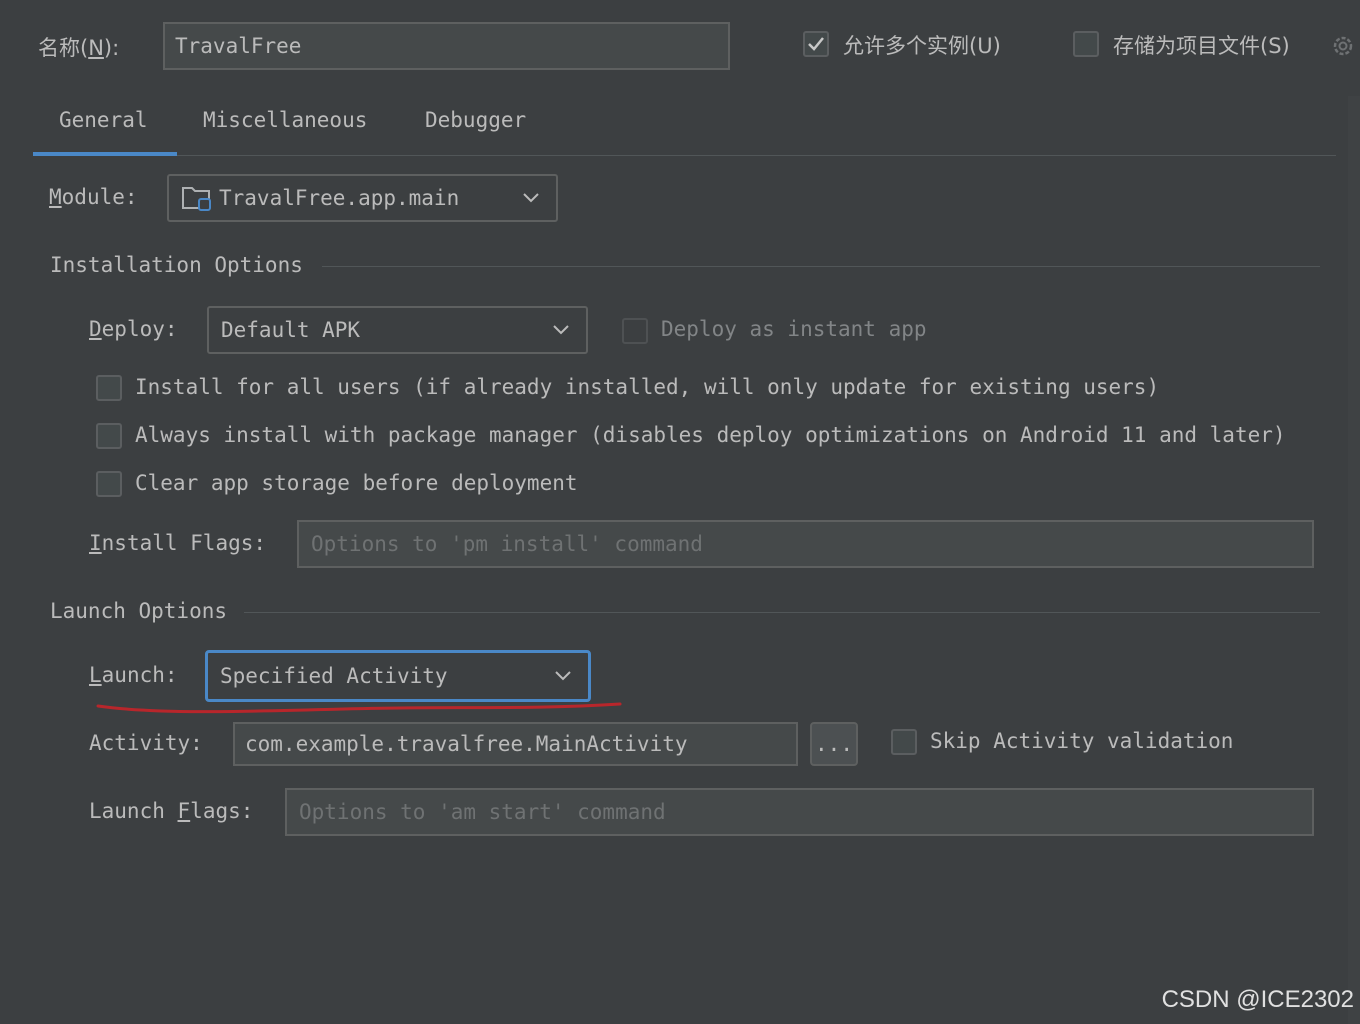  I want to click on deploy-instant-app-checkbox, so click(635, 331).